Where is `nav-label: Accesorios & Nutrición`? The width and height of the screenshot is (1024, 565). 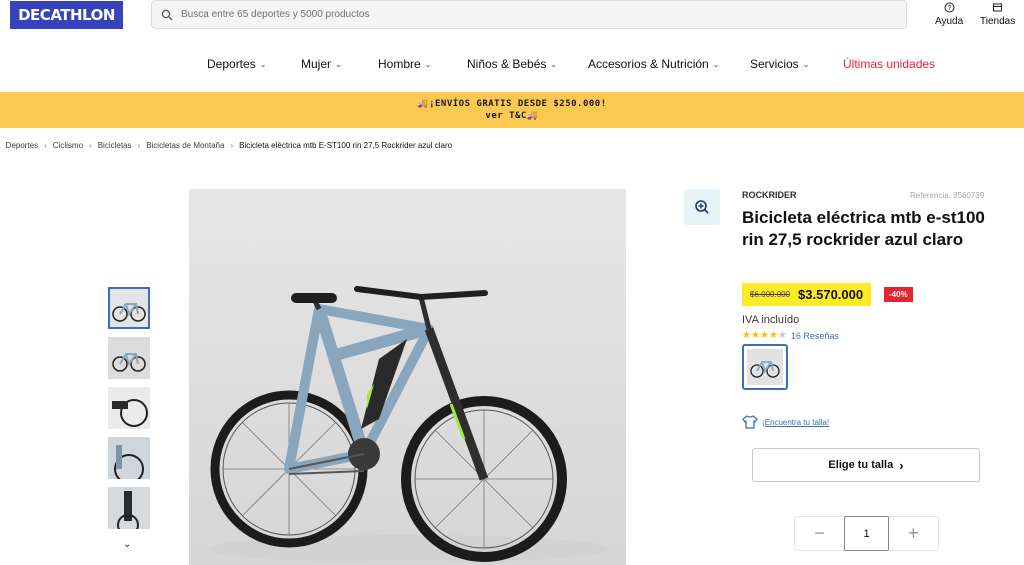
nav-label: Accesorios & Nutrición is located at coordinates (648, 64).